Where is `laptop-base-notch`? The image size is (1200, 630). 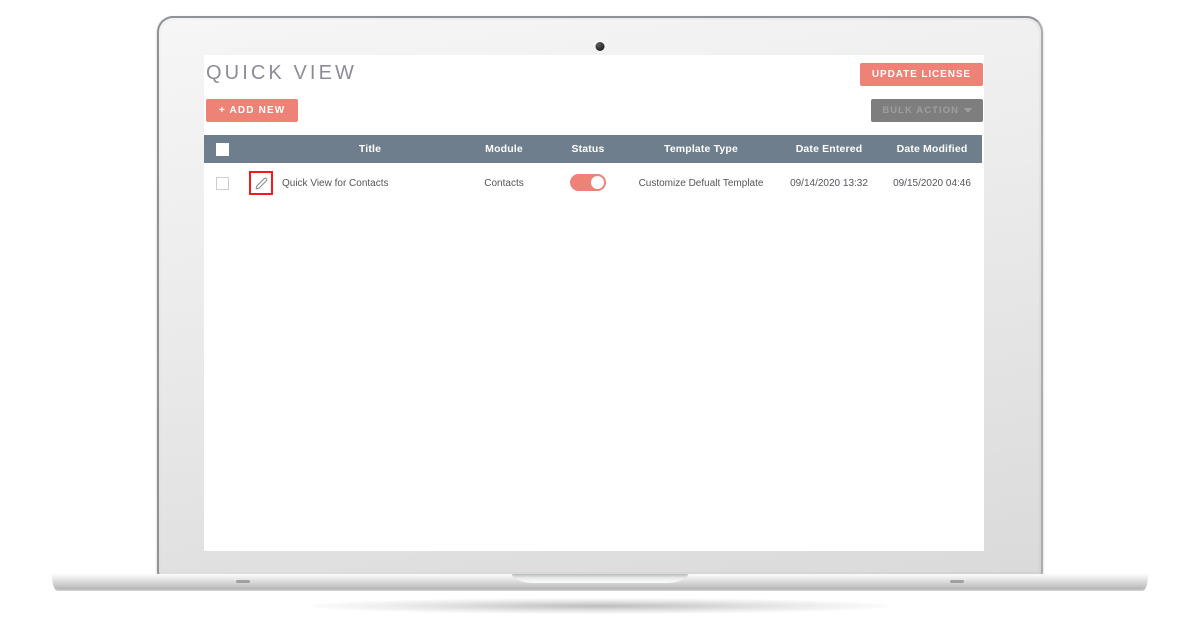 laptop-base-notch is located at coordinates (600, 578).